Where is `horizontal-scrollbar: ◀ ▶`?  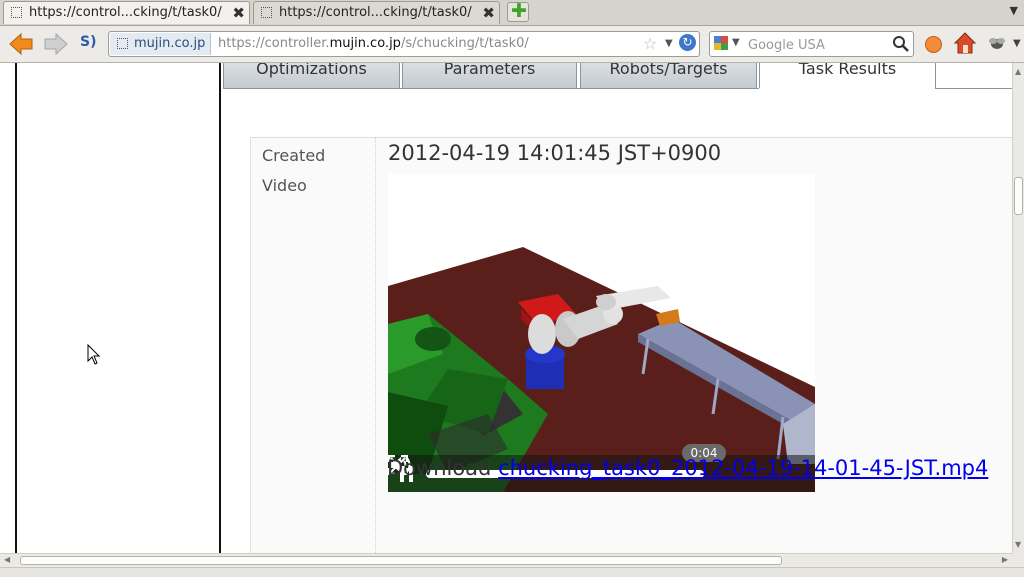
horizontal-scrollbar: ◀ ▶ is located at coordinates (506, 560).